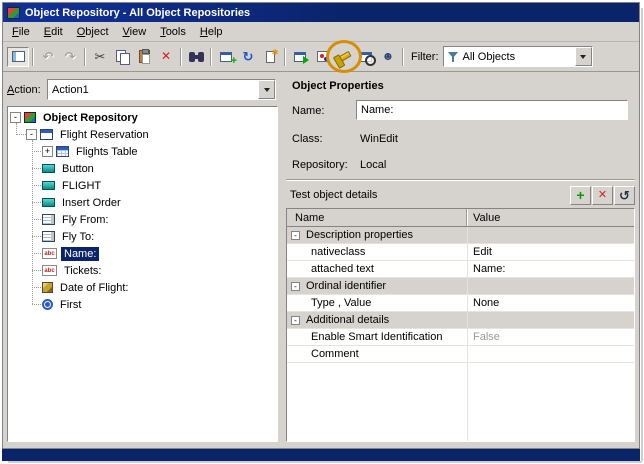 This screenshot has height=464, width=644. What do you see at coordinates (460, 286) in the screenshot?
I see `property-group-row: - Ordinal identifier` at bounding box center [460, 286].